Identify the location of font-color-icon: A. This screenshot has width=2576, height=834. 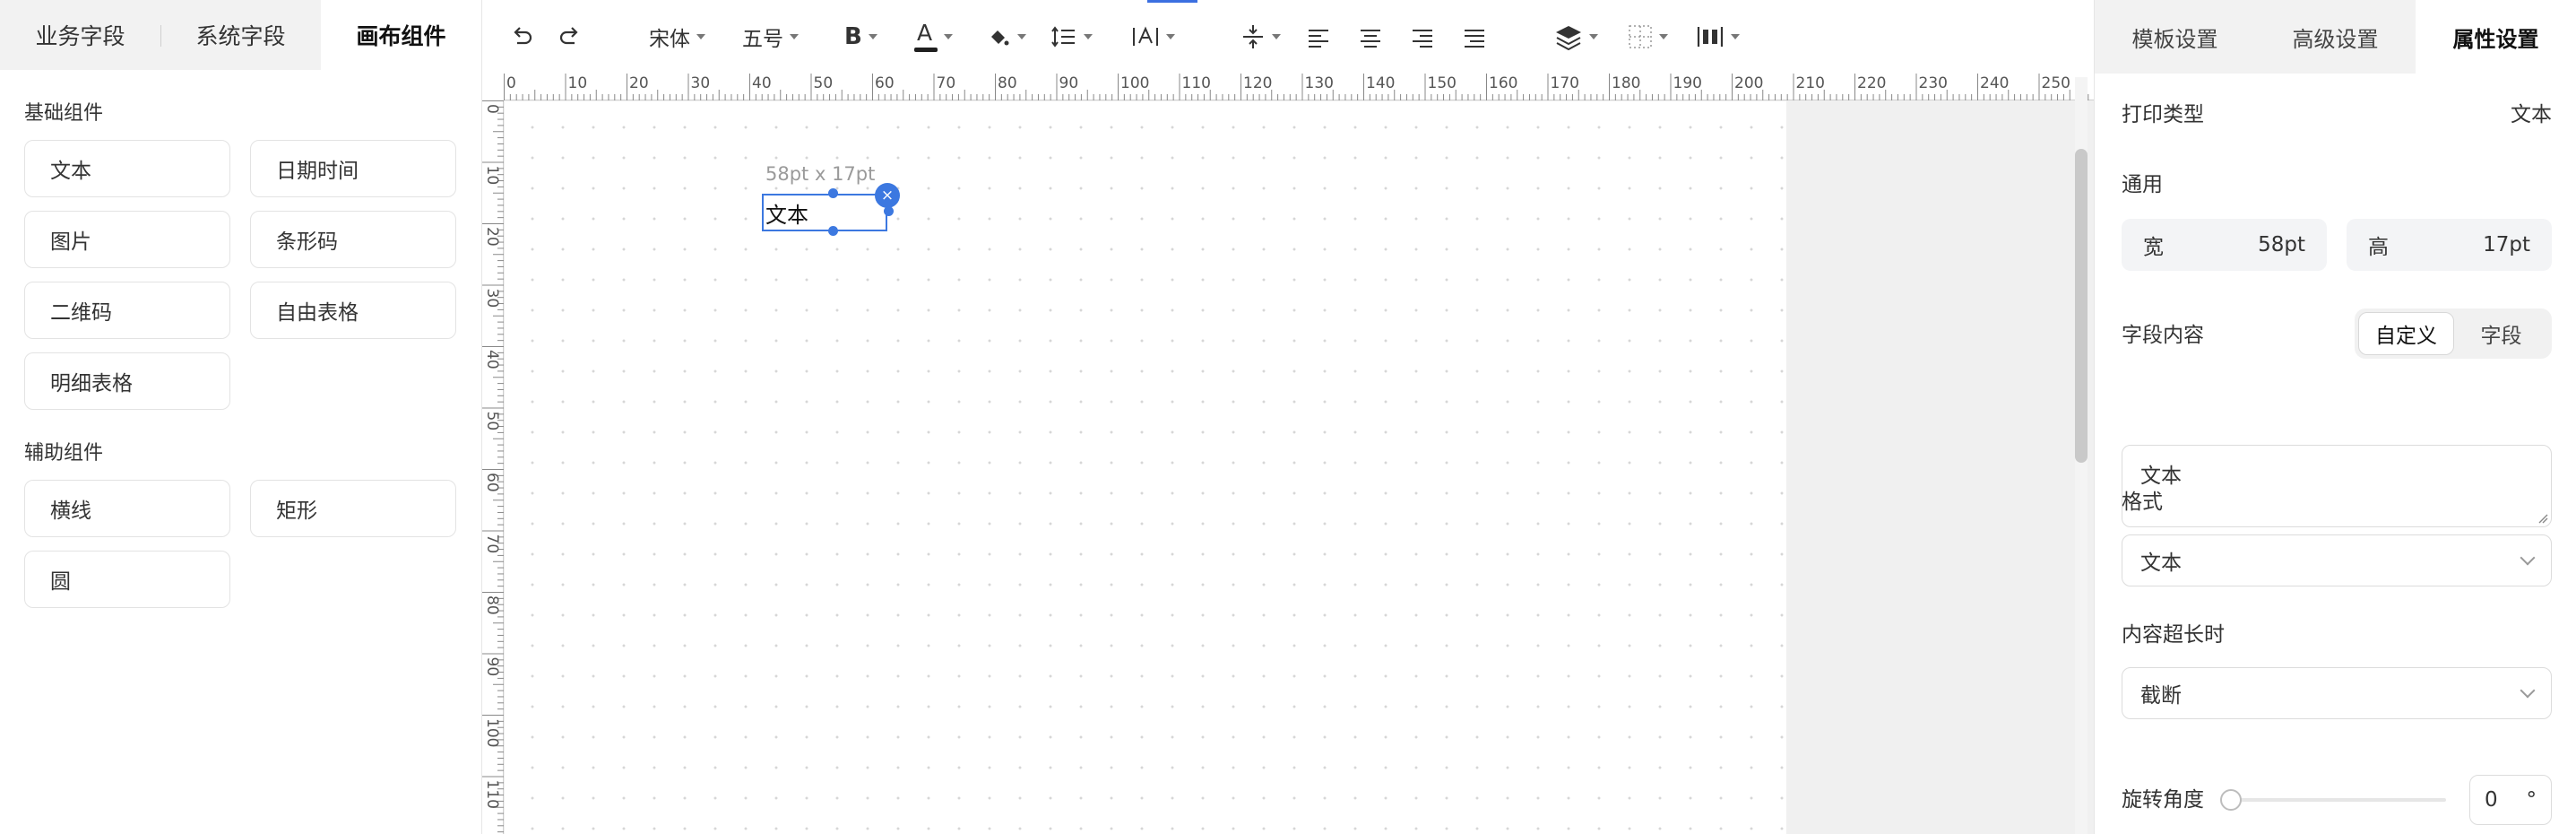
(926, 36).